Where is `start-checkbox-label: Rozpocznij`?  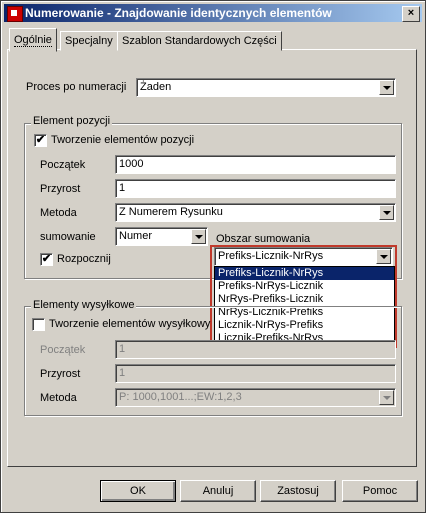 start-checkbox-label: Rozpocznij is located at coordinates (84, 259).